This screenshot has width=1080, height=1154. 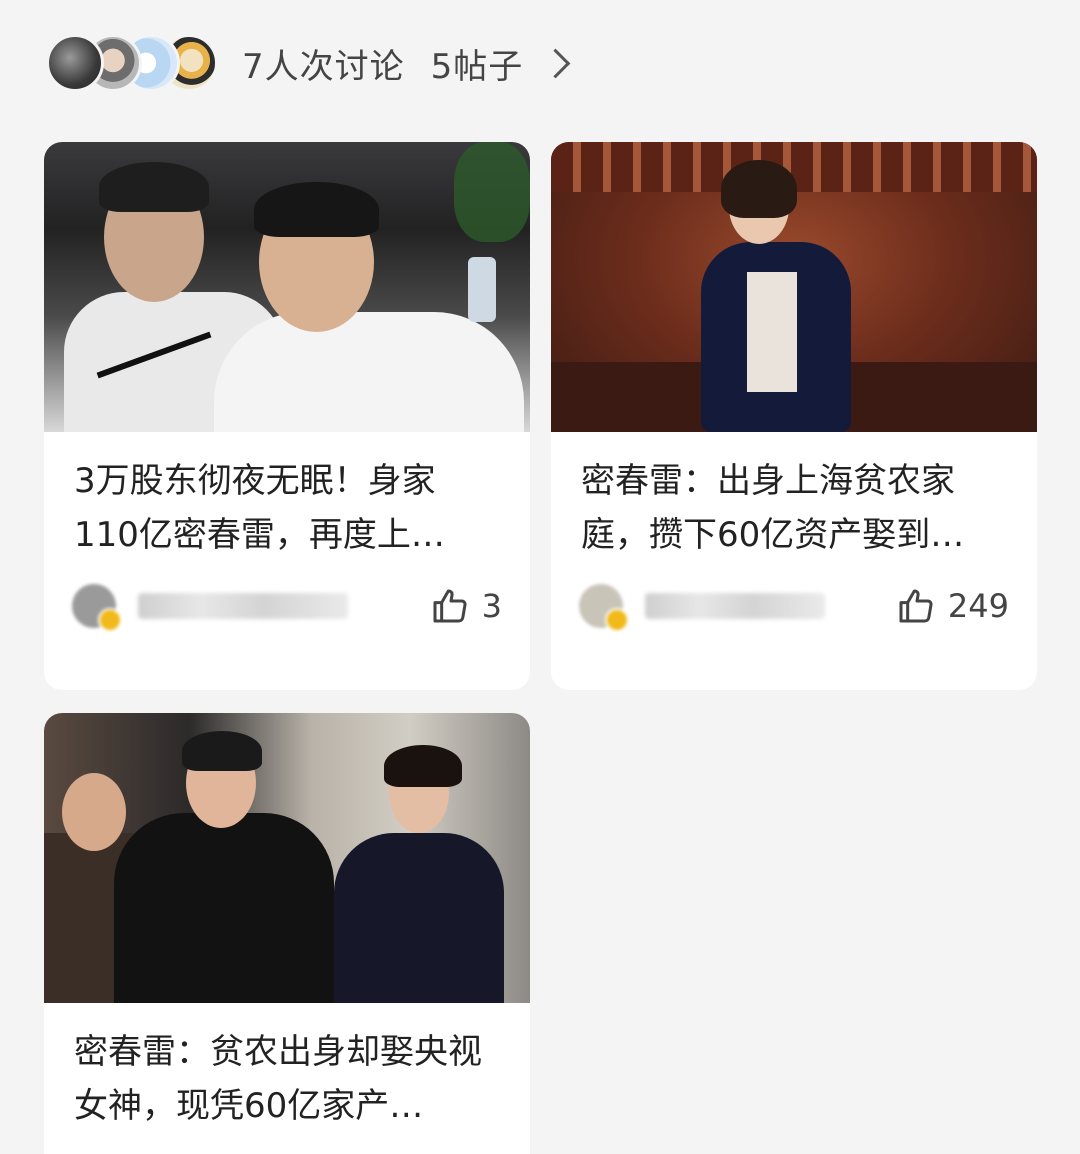 What do you see at coordinates (75, 63) in the screenshot?
I see `avatar` at bounding box center [75, 63].